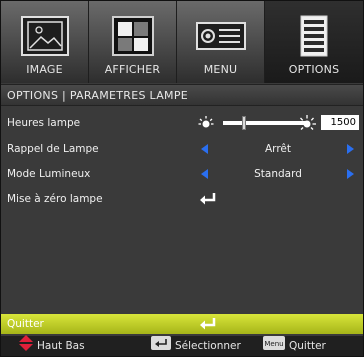 The width and height of the screenshot is (364, 357). I want to click on help-quit: Menu Quitter, so click(294, 346).